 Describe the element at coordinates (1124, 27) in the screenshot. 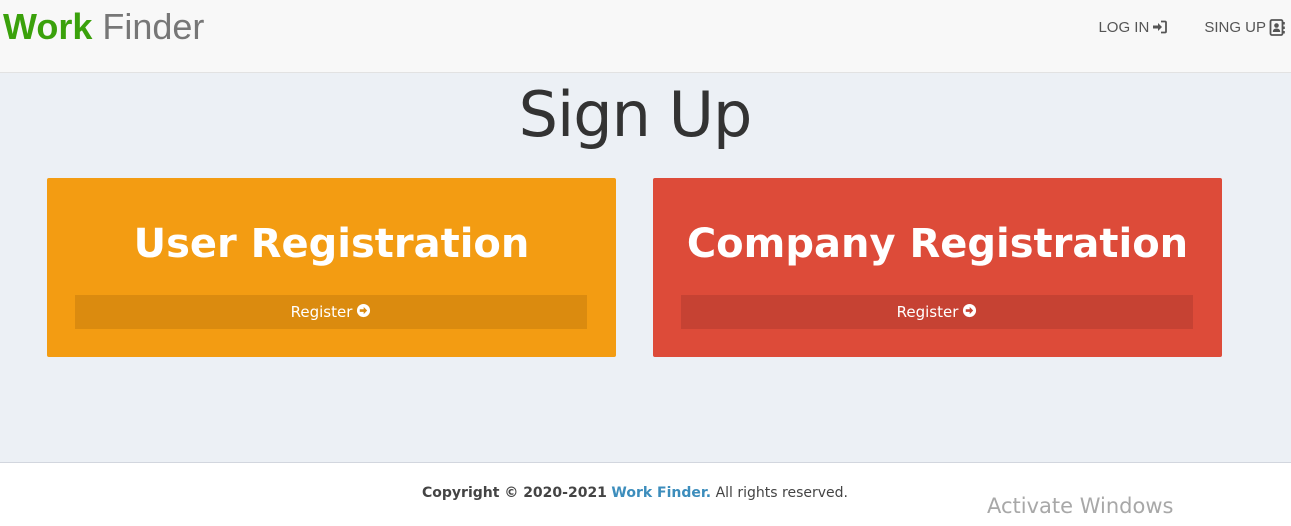

I see `login-label: LOG IN` at that location.